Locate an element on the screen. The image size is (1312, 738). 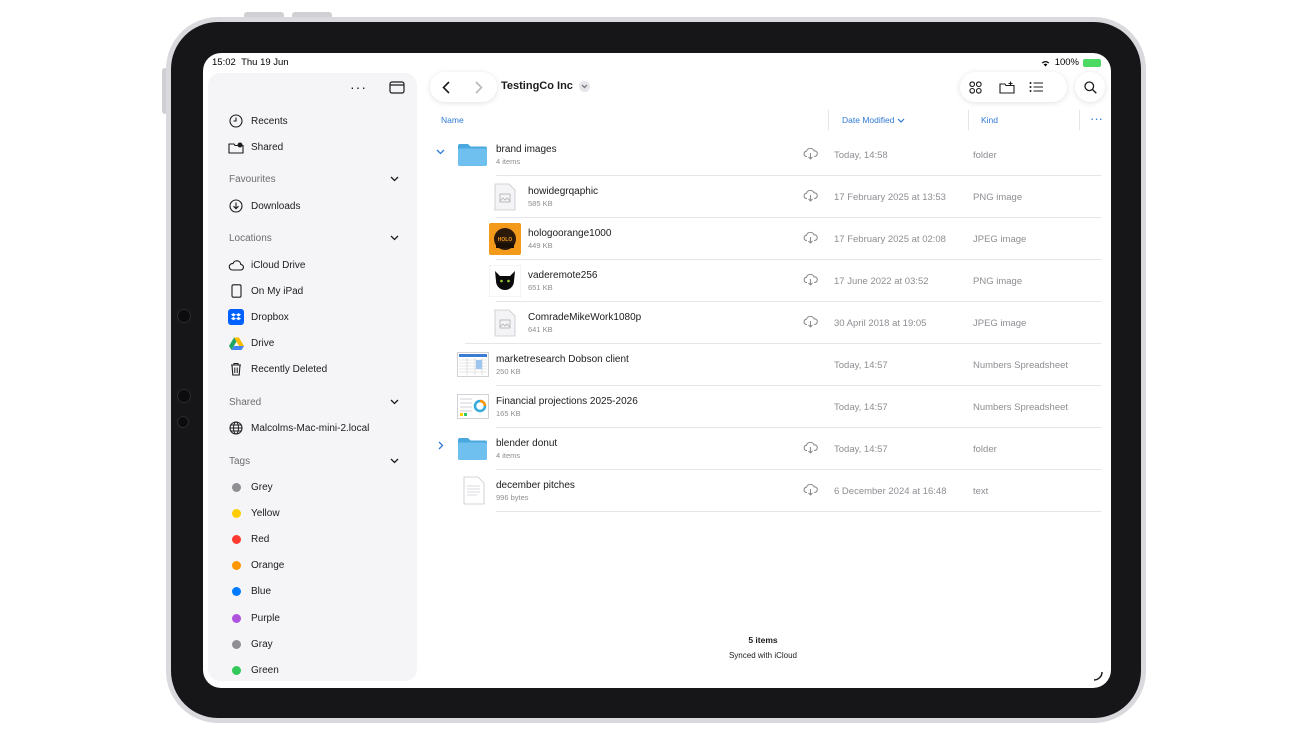
file-date: Today, 14:58 is located at coordinates (861, 155).